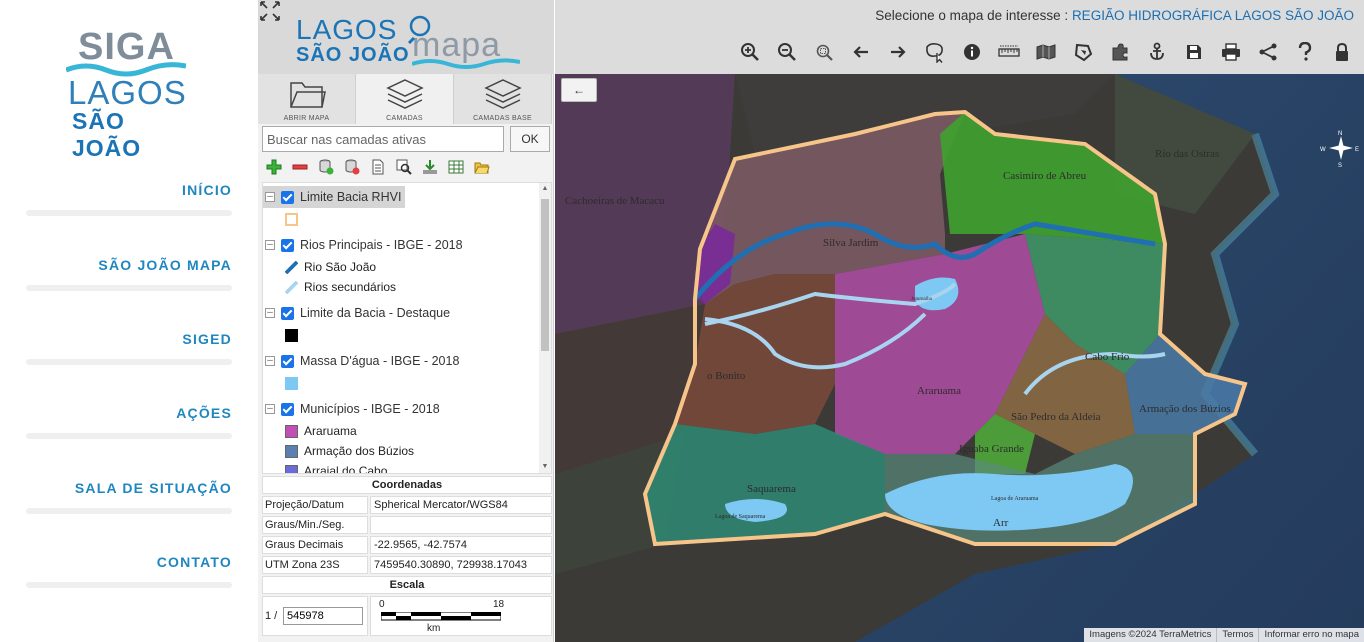 The width and height of the screenshot is (1364, 642). Describe the element at coordinates (1267, 52) in the screenshot. I see `share-icon` at that location.